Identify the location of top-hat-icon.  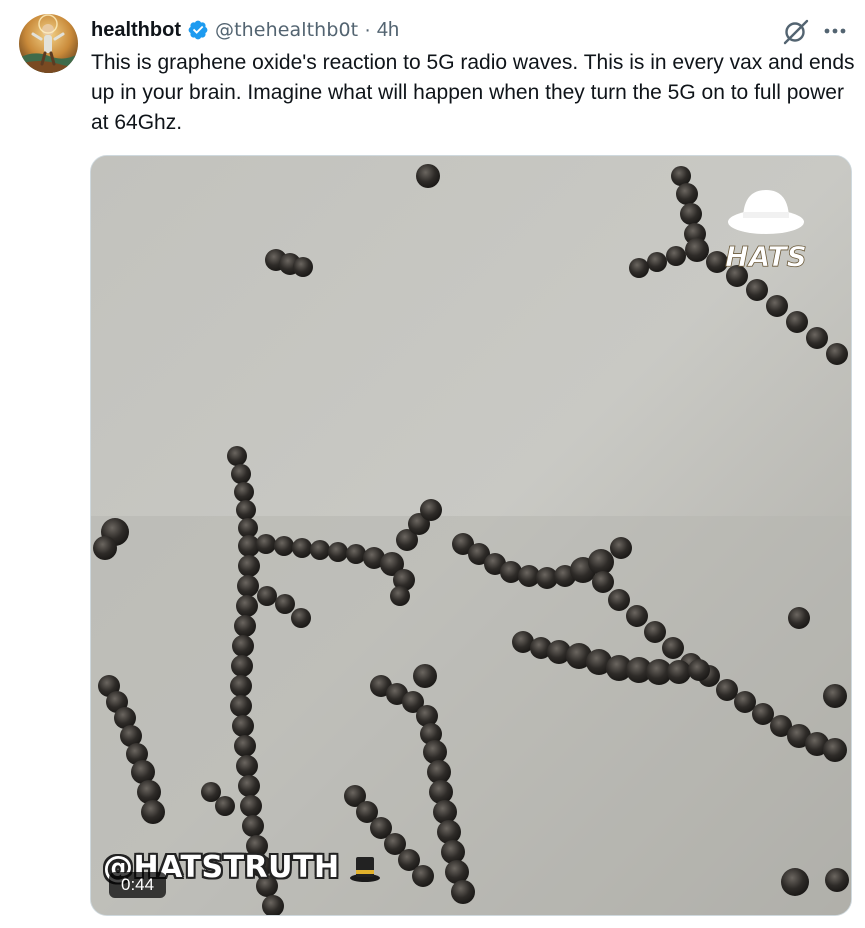
(364, 869).